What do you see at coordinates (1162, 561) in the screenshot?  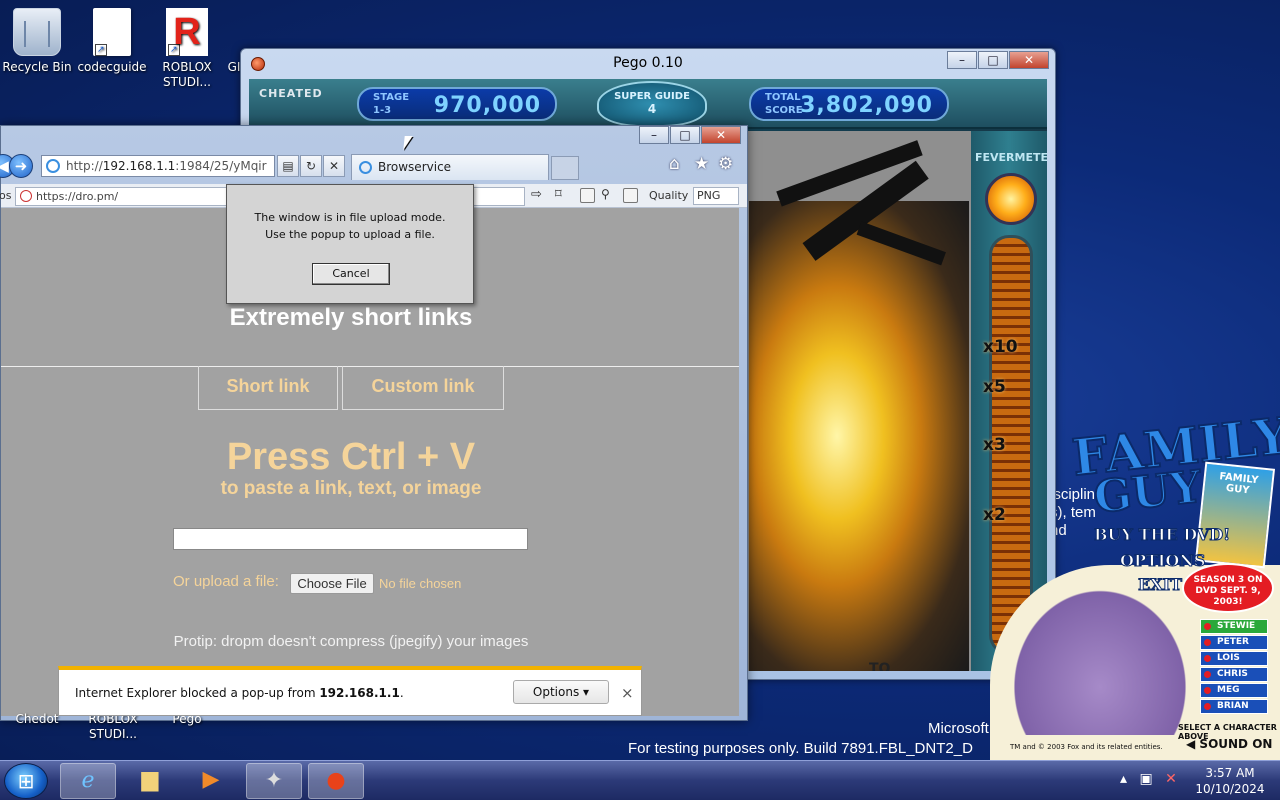 I see `options-link: OPTIONS` at bounding box center [1162, 561].